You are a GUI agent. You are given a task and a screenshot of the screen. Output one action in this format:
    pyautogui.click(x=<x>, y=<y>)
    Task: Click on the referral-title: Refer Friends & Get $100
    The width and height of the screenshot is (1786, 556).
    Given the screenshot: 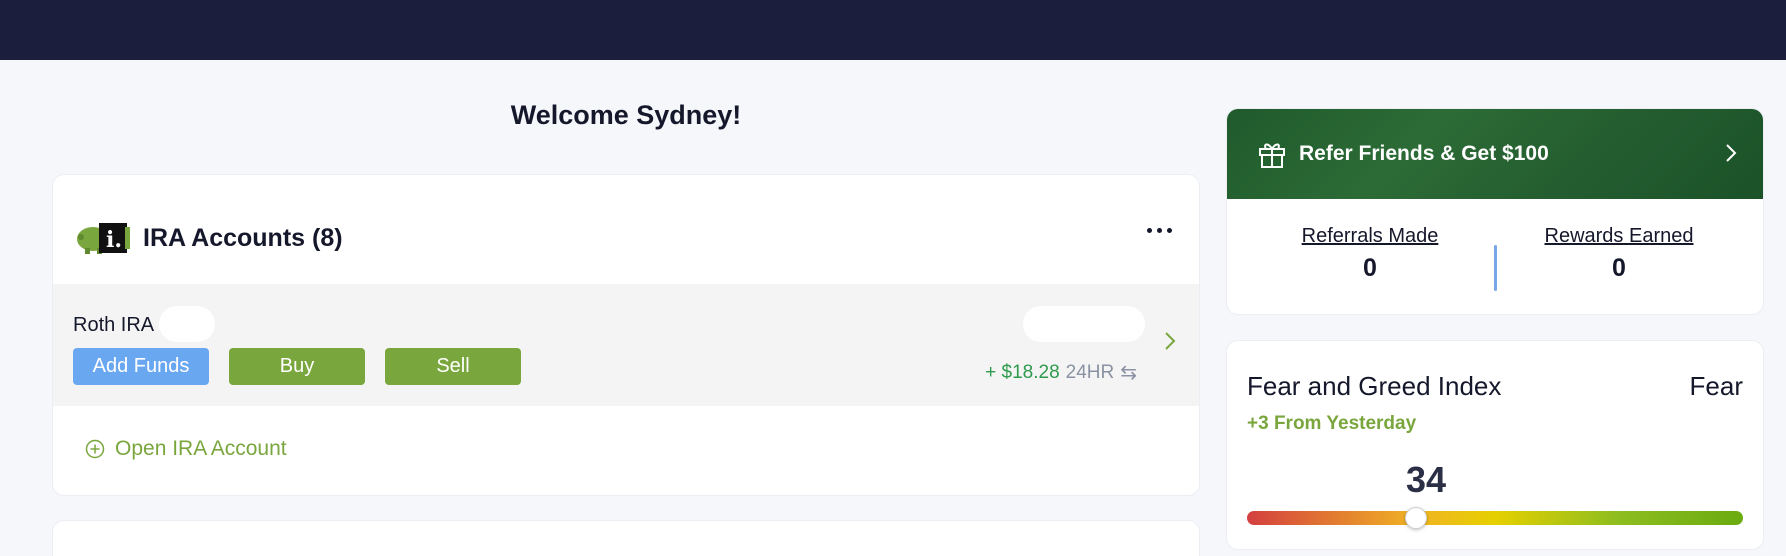 What is the action you would take?
    pyautogui.click(x=1424, y=153)
    